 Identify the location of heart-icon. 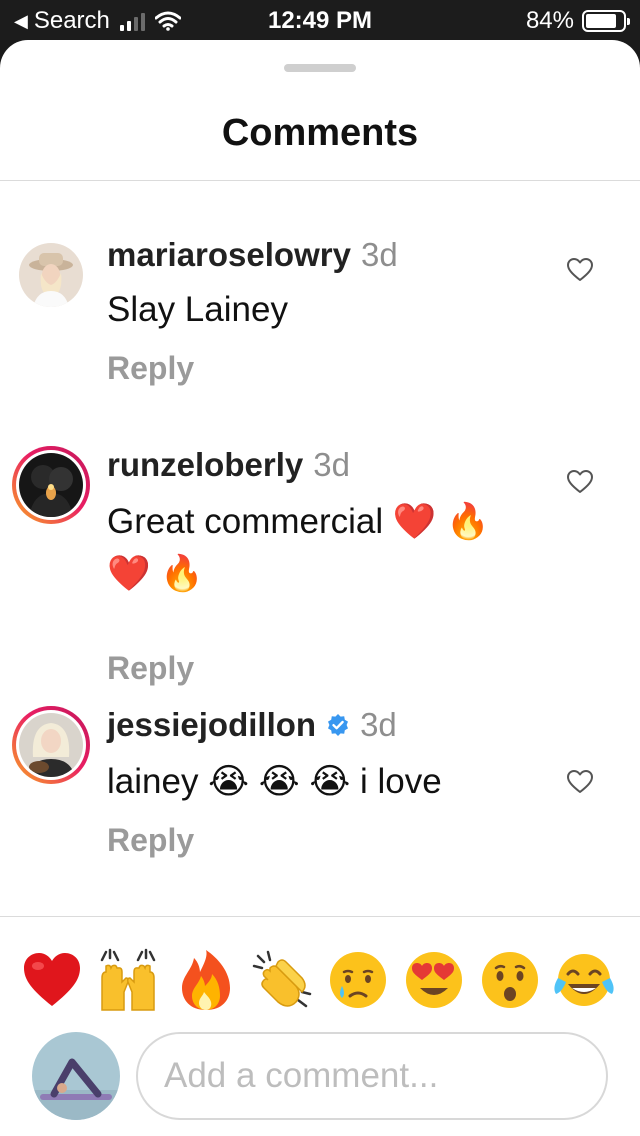
(52, 980).